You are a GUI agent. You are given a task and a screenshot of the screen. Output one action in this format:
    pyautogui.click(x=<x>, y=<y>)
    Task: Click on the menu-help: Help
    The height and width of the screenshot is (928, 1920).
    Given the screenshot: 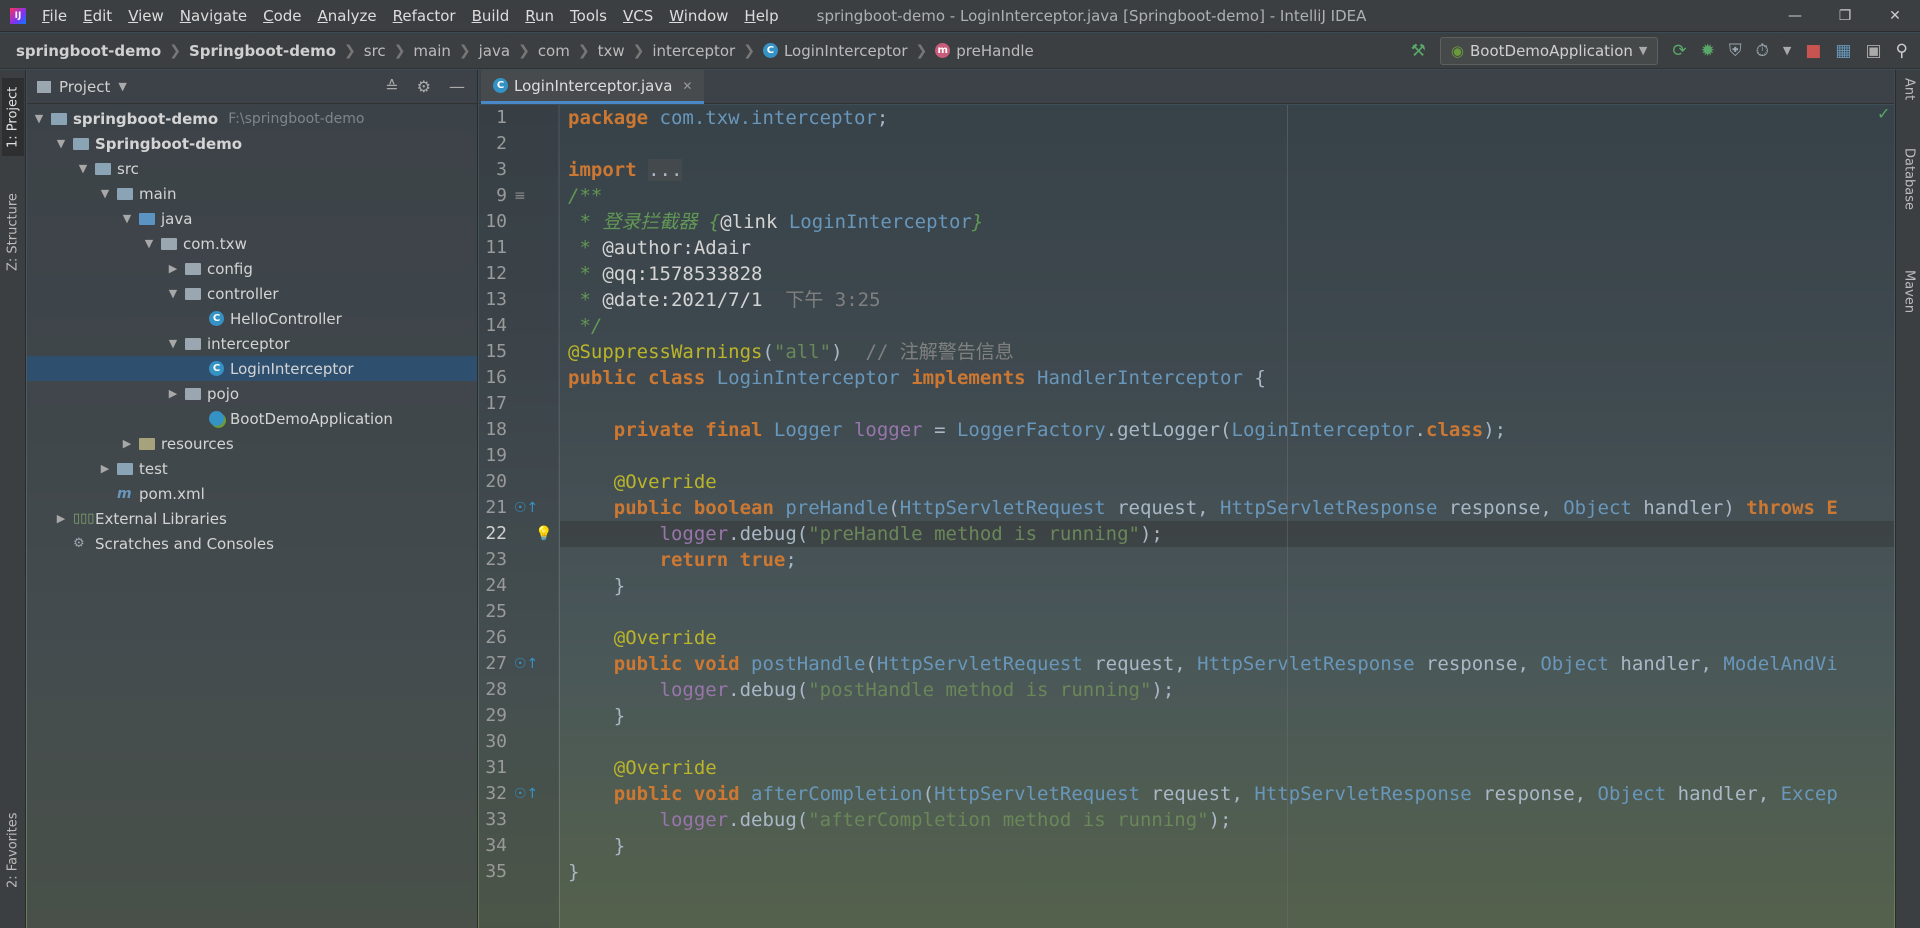 What is the action you would take?
    pyautogui.click(x=761, y=16)
    